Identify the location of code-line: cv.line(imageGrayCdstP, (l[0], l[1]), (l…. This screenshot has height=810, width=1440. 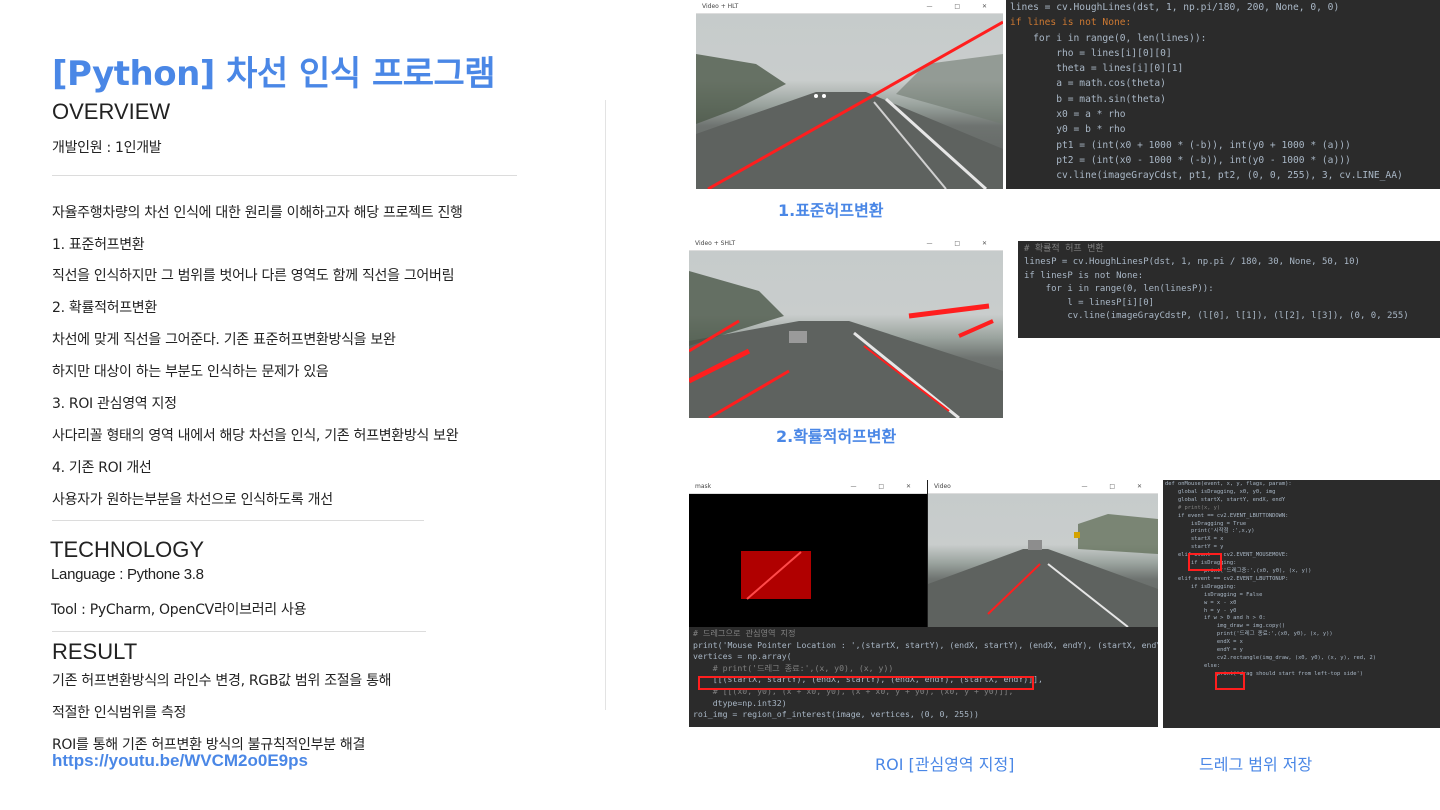
(1216, 316).